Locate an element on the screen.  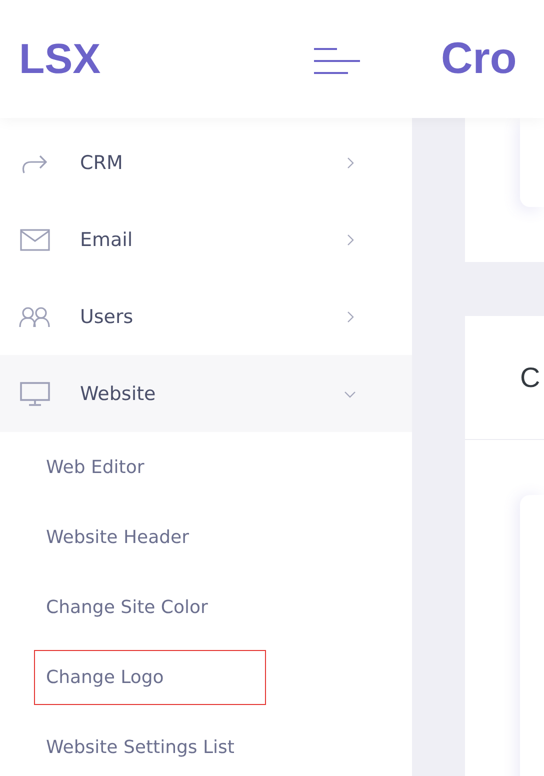
page-title: Cro is located at coordinates (479, 59).